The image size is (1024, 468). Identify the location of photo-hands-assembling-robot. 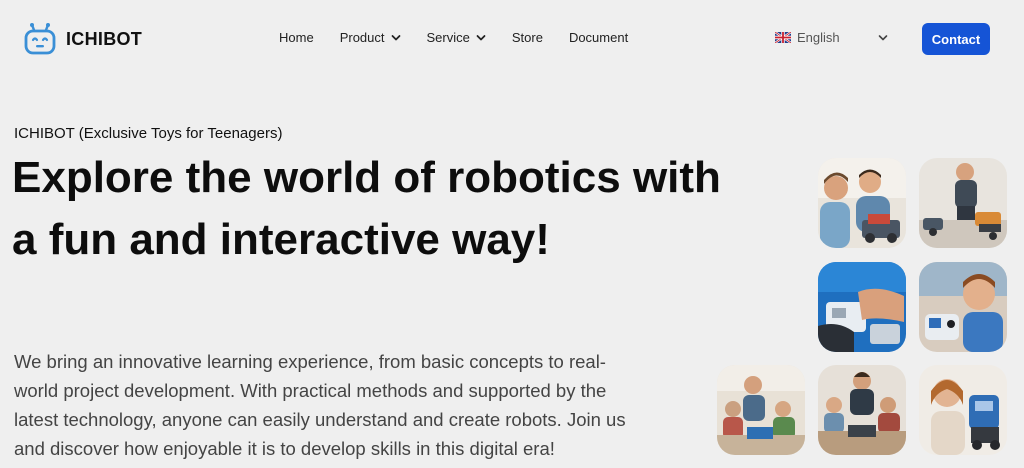
(862, 307).